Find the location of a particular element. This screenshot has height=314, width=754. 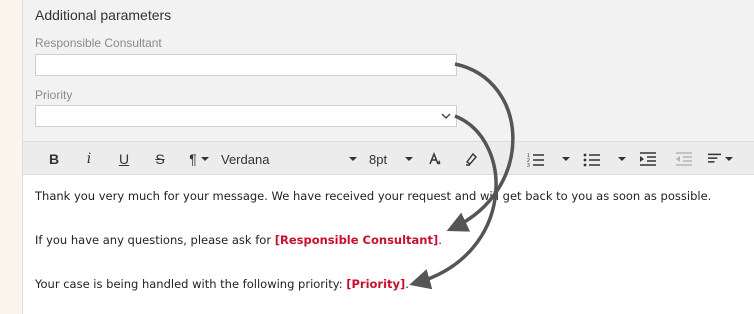

editor-toolbar: B i U S ¶ Verdana 8pt 123 is located at coordinates (388, 158).